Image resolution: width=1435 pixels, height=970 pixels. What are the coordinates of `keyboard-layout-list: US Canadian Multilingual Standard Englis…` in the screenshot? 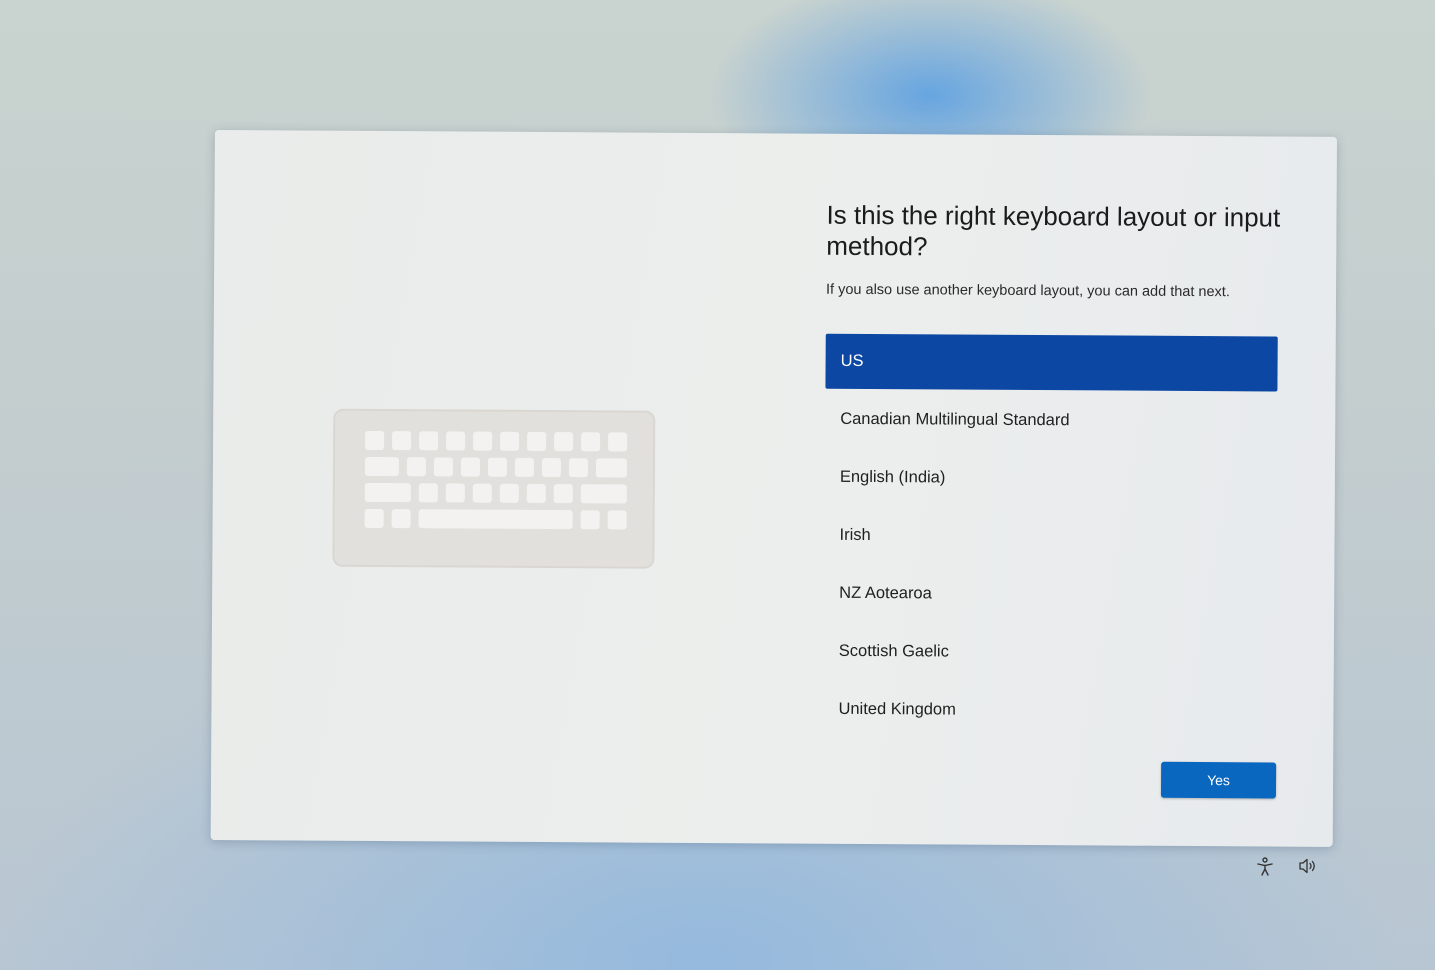 It's located at (1050, 538).